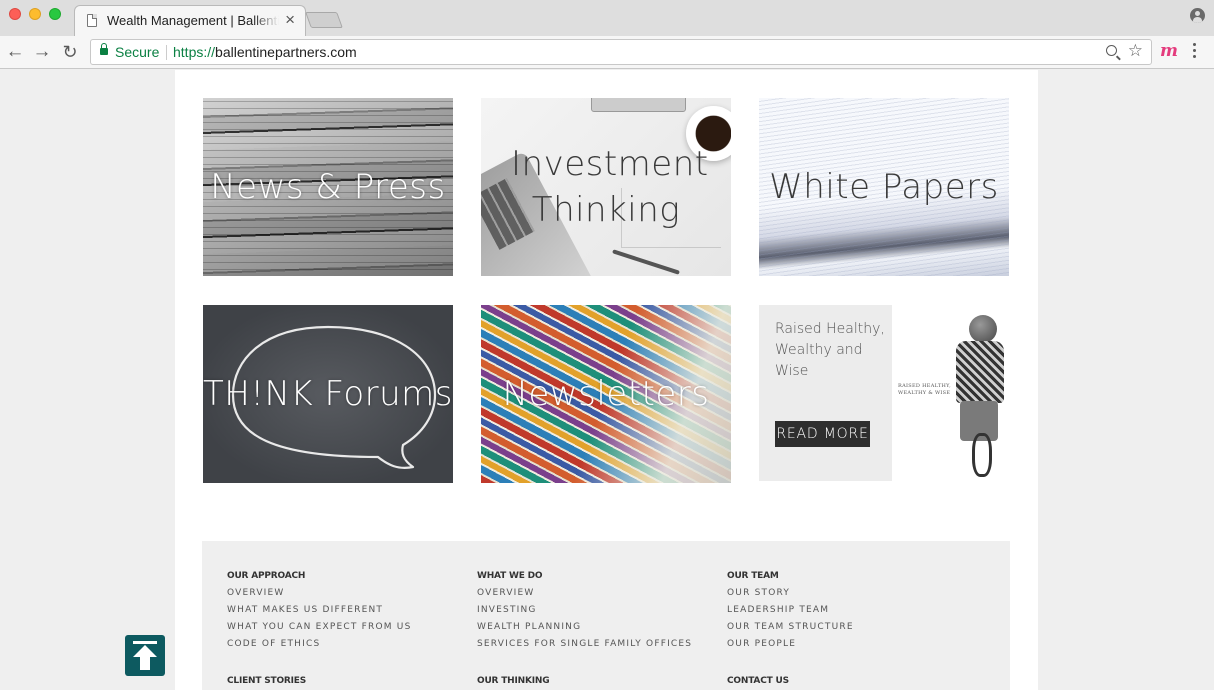 This screenshot has height=690, width=1214. Describe the element at coordinates (847, 644) in the screenshot. I see `footer-link: OUR PEOPLE` at that location.